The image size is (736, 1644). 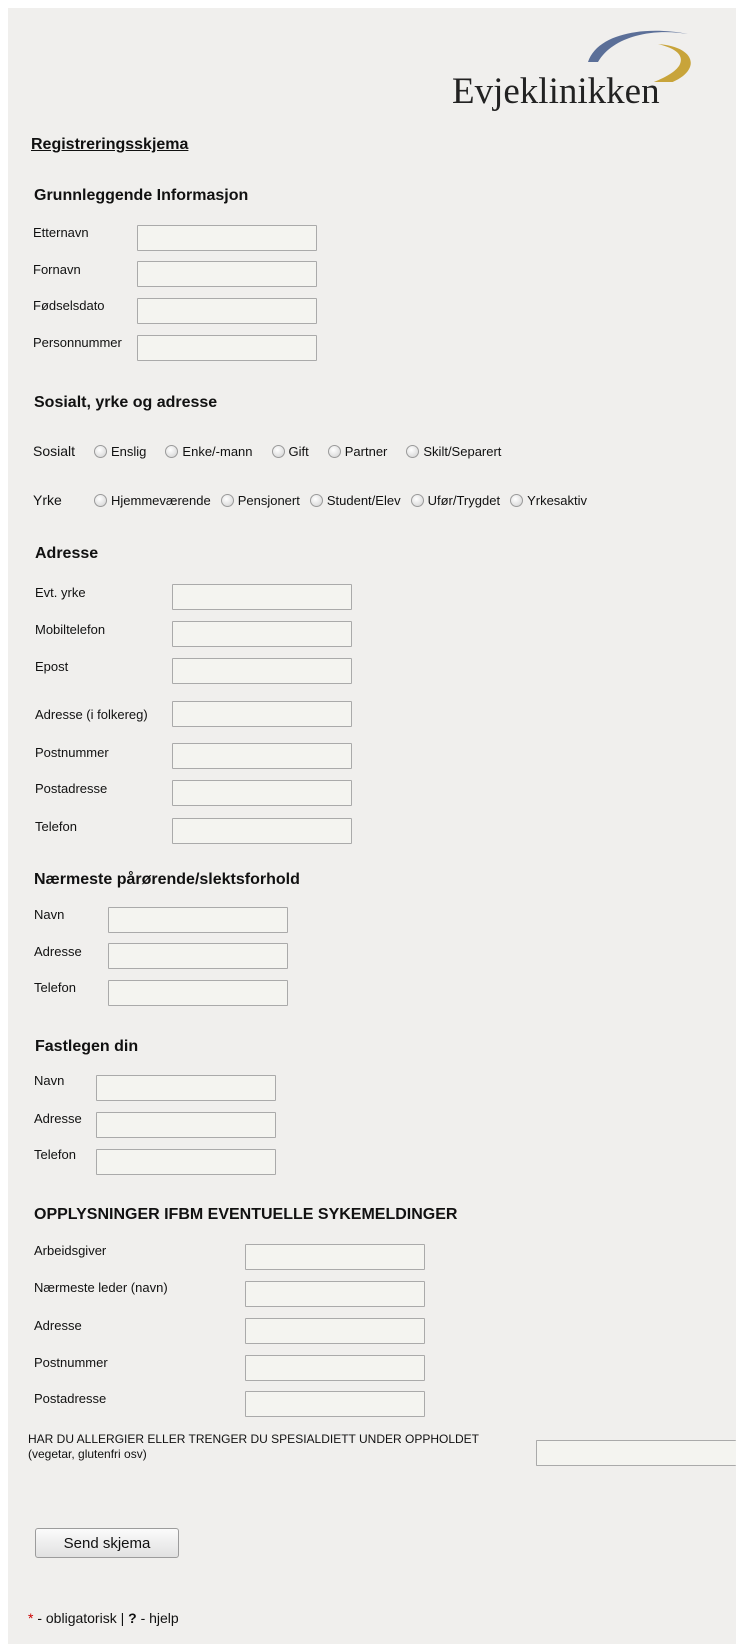 I want to click on naermeste-leder-field, so click(x=335, y=1294).